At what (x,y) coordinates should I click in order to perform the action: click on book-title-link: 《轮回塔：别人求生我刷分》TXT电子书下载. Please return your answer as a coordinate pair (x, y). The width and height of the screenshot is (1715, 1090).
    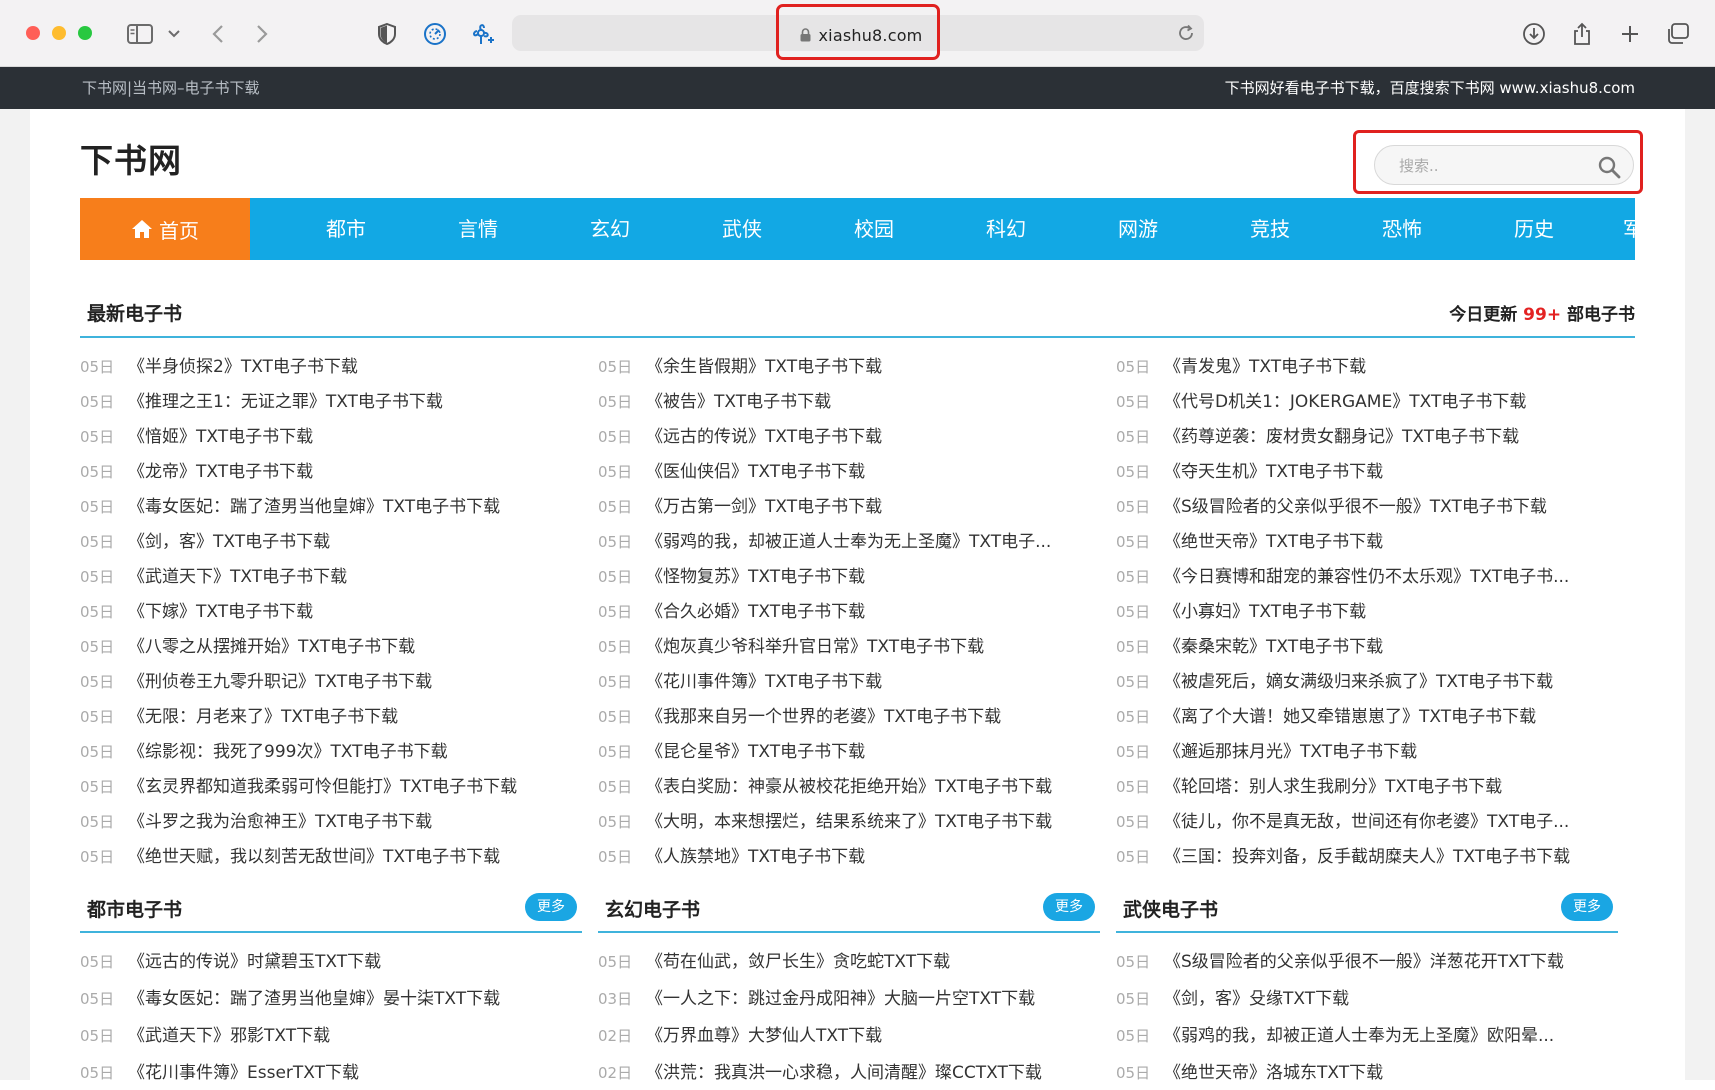
    Looking at the image, I should click on (1333, 787).